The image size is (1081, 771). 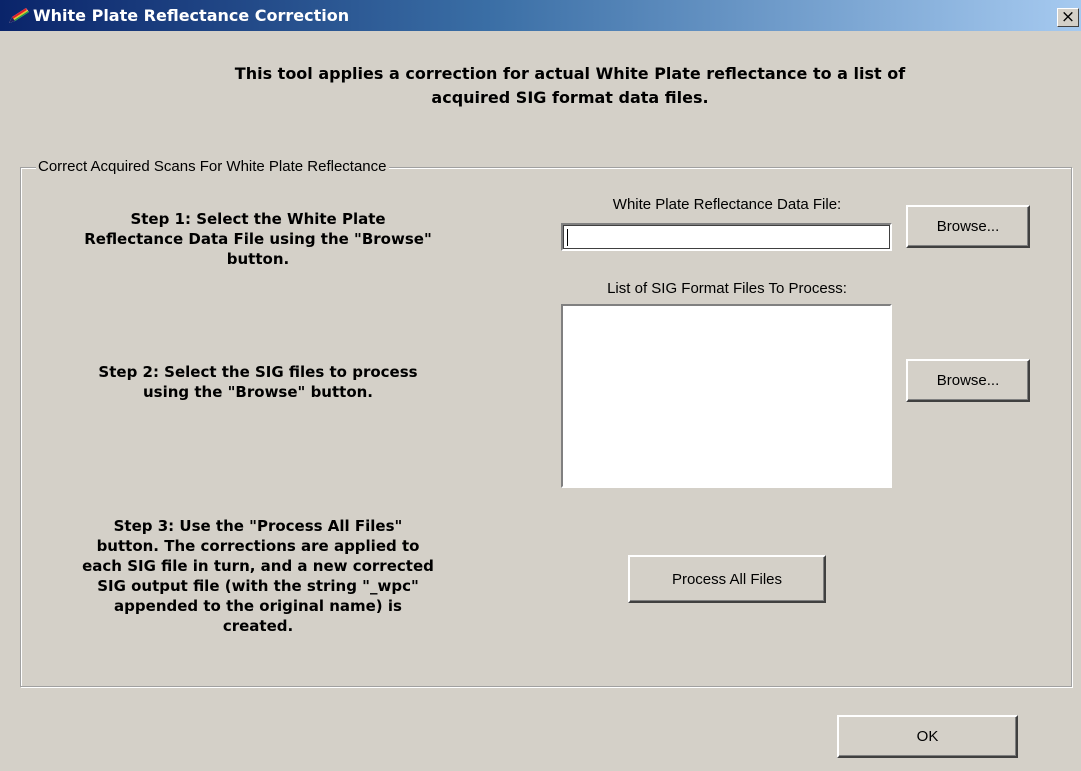 What do you see at coordinates (727, 204) in the screenshot?
I see `white-plate-file-label: White Plate Reflectance Data File:` at bounding box center [727, 204].